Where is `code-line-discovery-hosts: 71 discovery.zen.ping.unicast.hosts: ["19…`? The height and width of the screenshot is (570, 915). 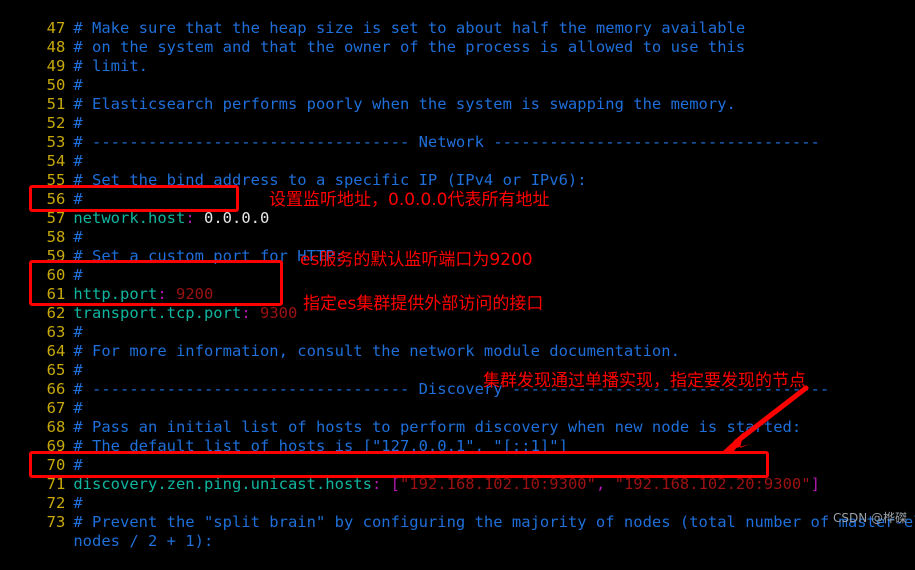
code-line-discovery-hosts: 71 discovery.zen.ping.unicast.hosts: ["19… is located at coordinates (457, 474).